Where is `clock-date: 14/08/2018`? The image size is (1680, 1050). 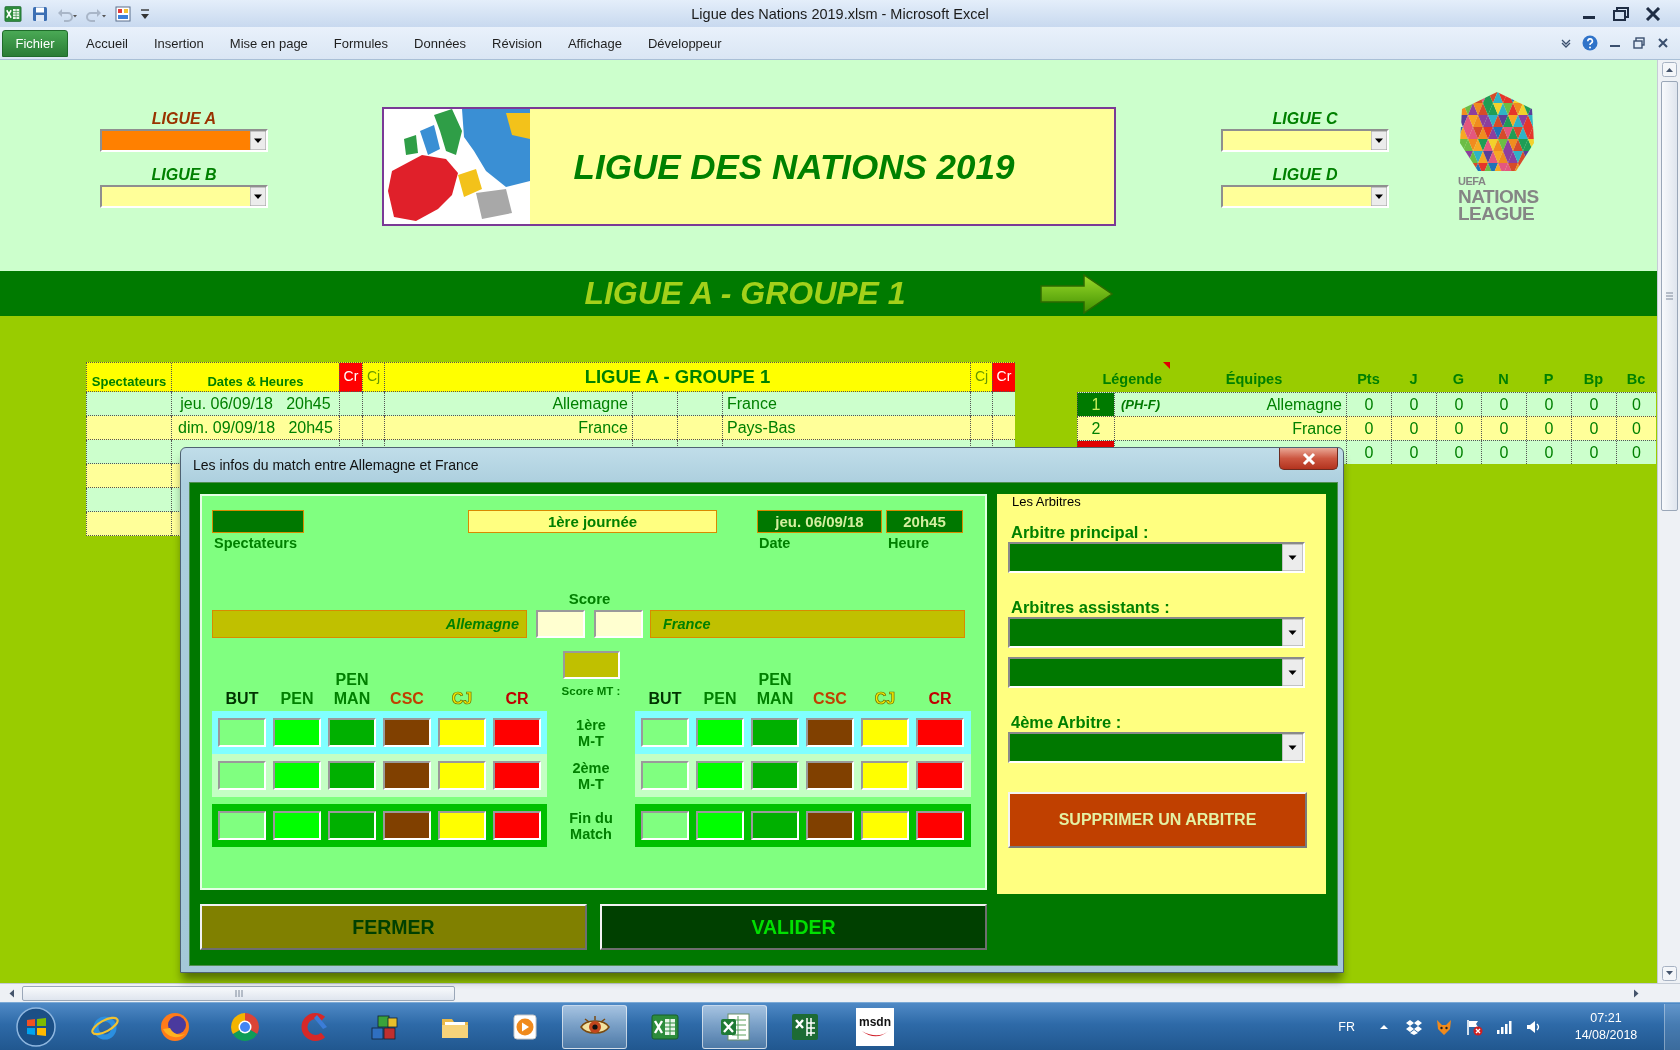 clock-date: 14/08/2018 is located at coordinates (1606, 1035).